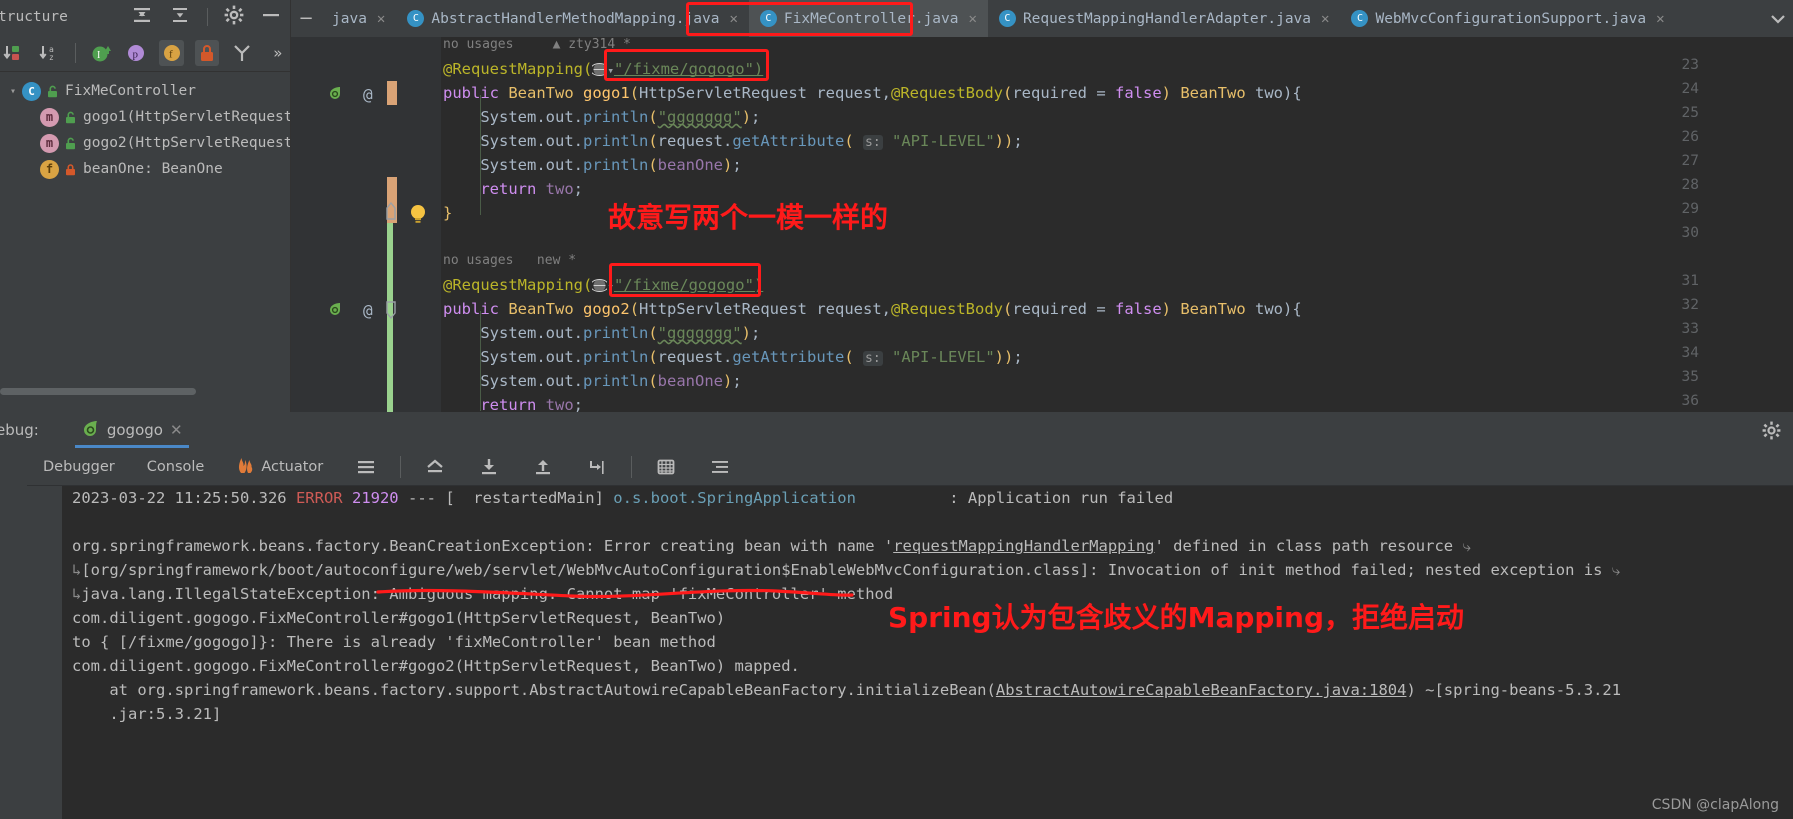  I want to click on code-line-25: System.out.println("ggggggg");, so click(602, 117).